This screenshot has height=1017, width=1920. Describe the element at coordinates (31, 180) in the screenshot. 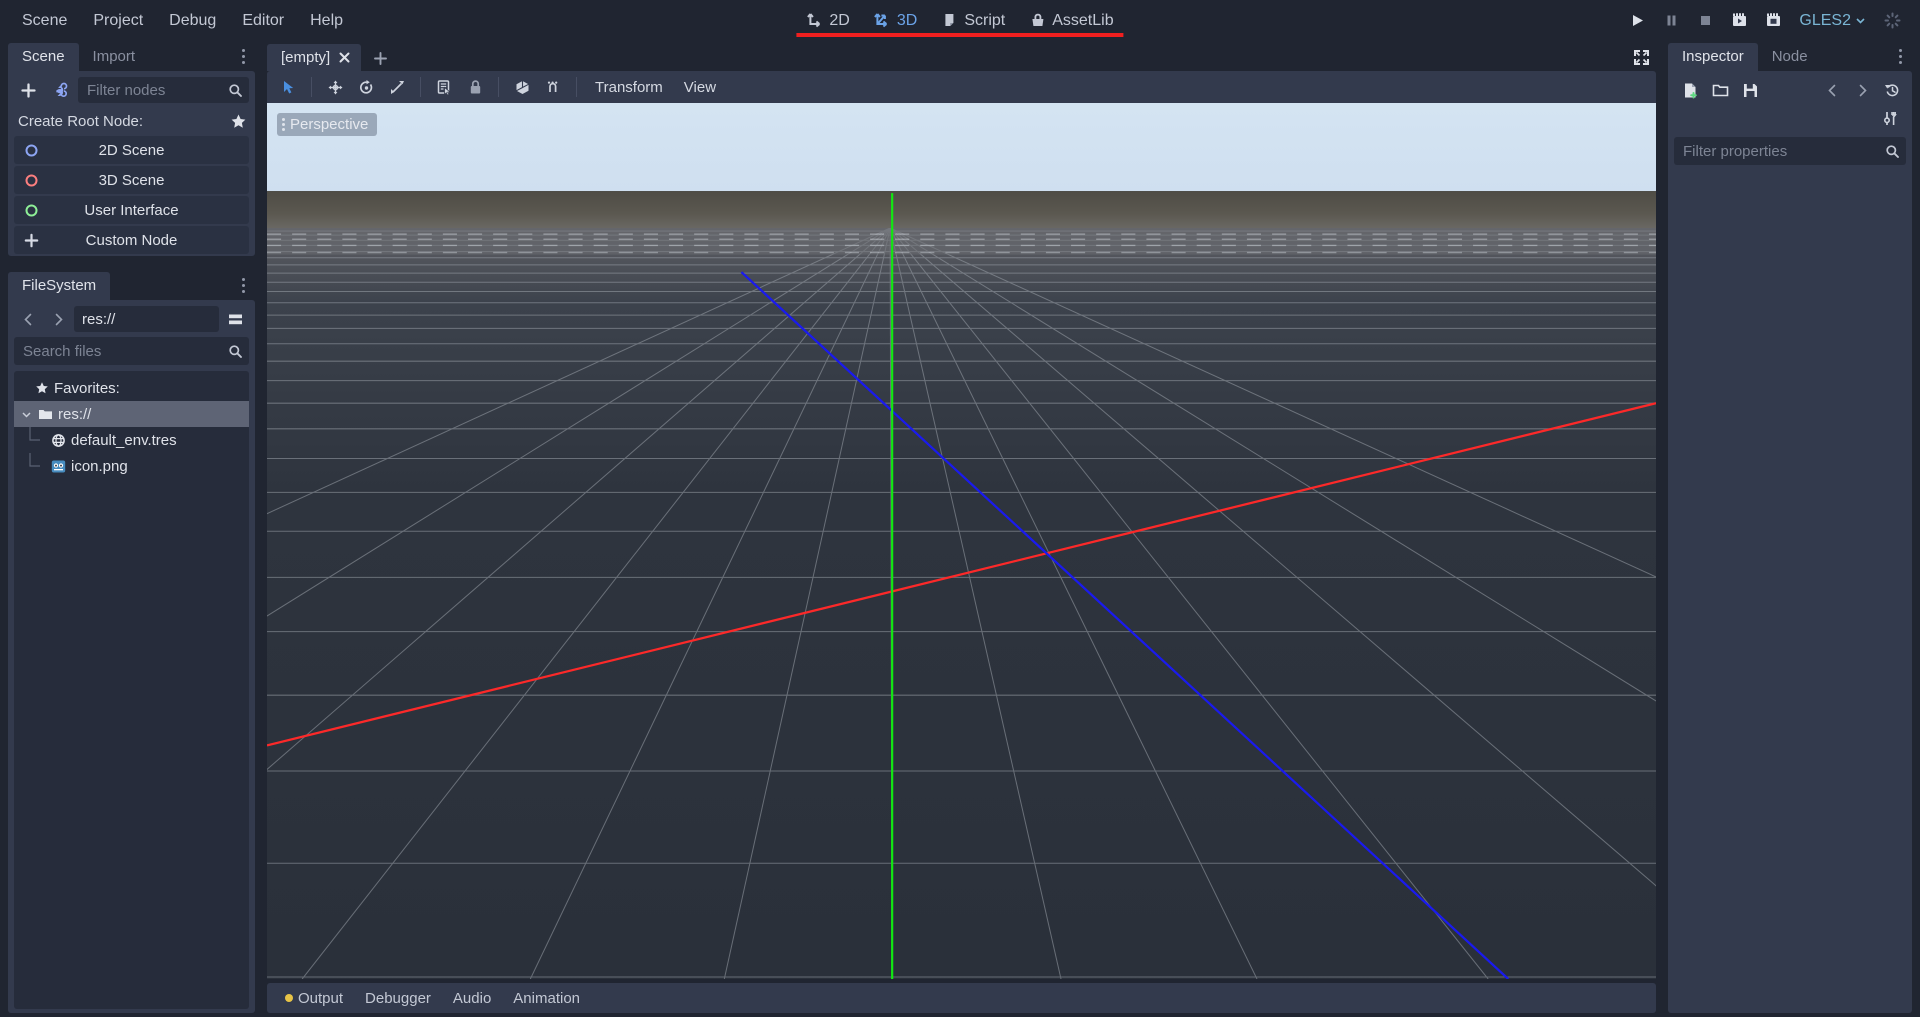

I see `spatial-icon` at that location.